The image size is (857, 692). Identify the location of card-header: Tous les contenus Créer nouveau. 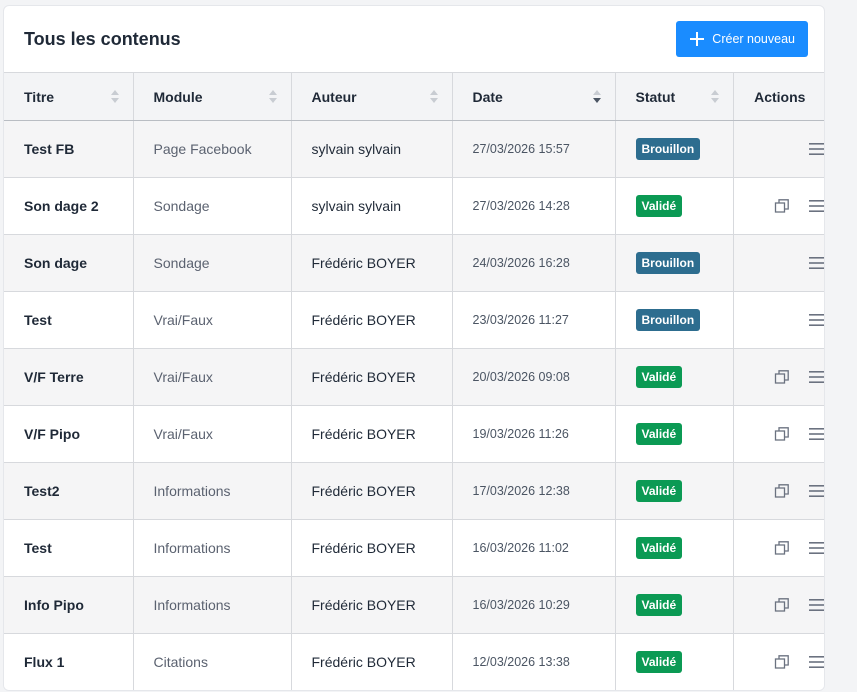
(414, 39).